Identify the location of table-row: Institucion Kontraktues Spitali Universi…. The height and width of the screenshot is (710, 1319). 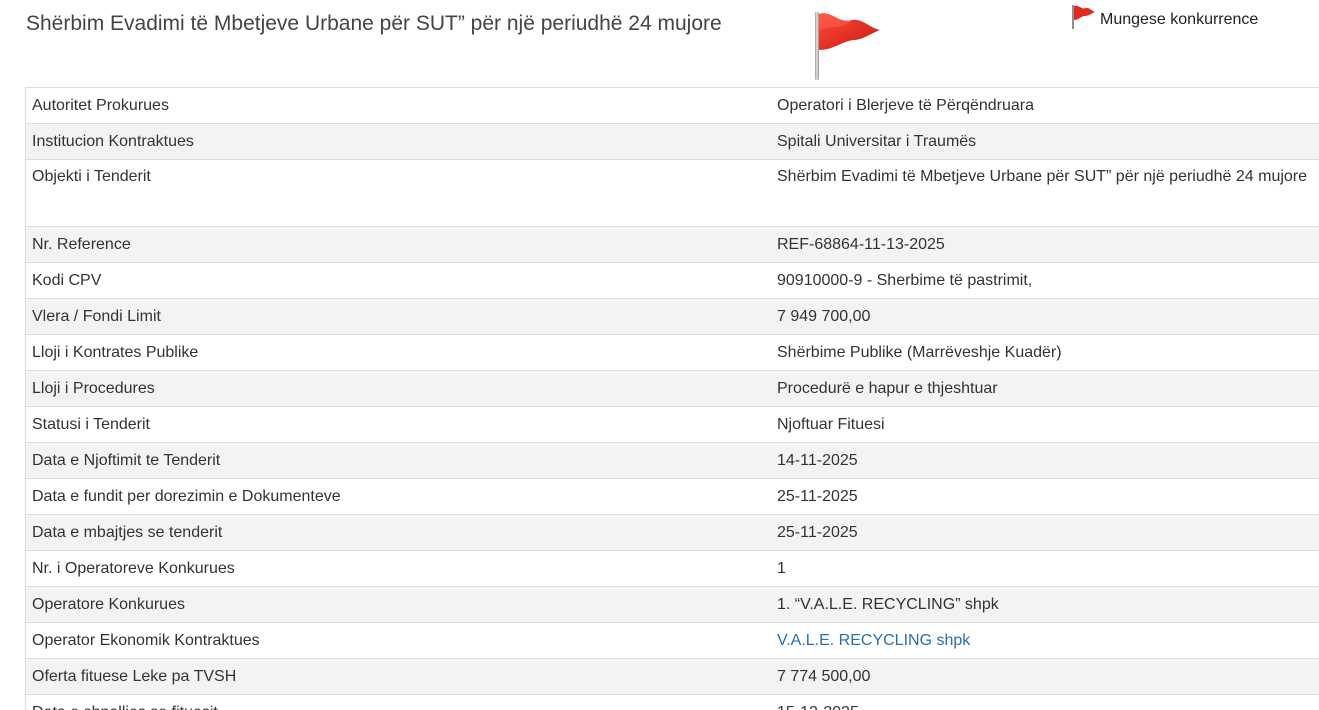
(672, 141).